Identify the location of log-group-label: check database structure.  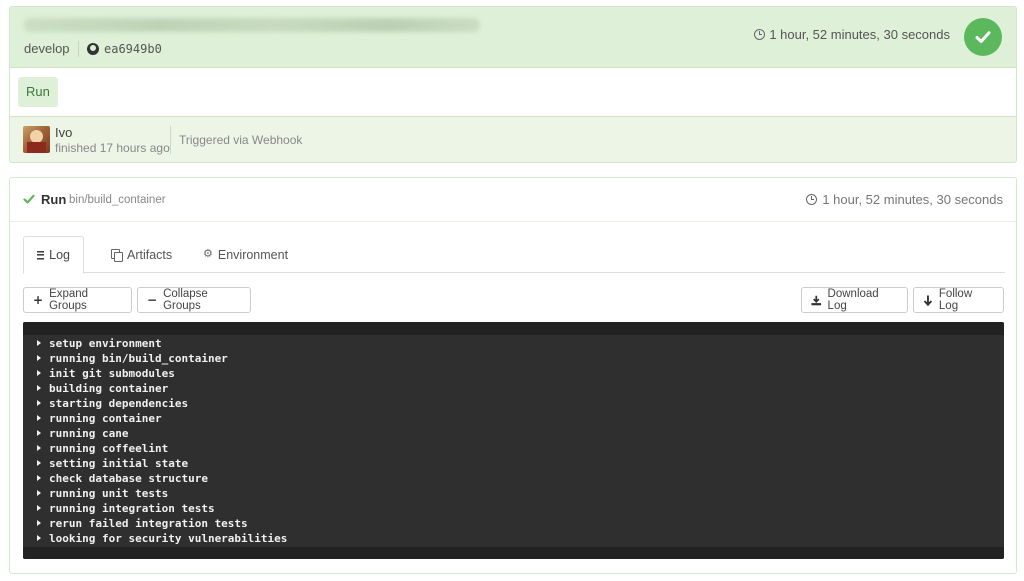
(128, 478).